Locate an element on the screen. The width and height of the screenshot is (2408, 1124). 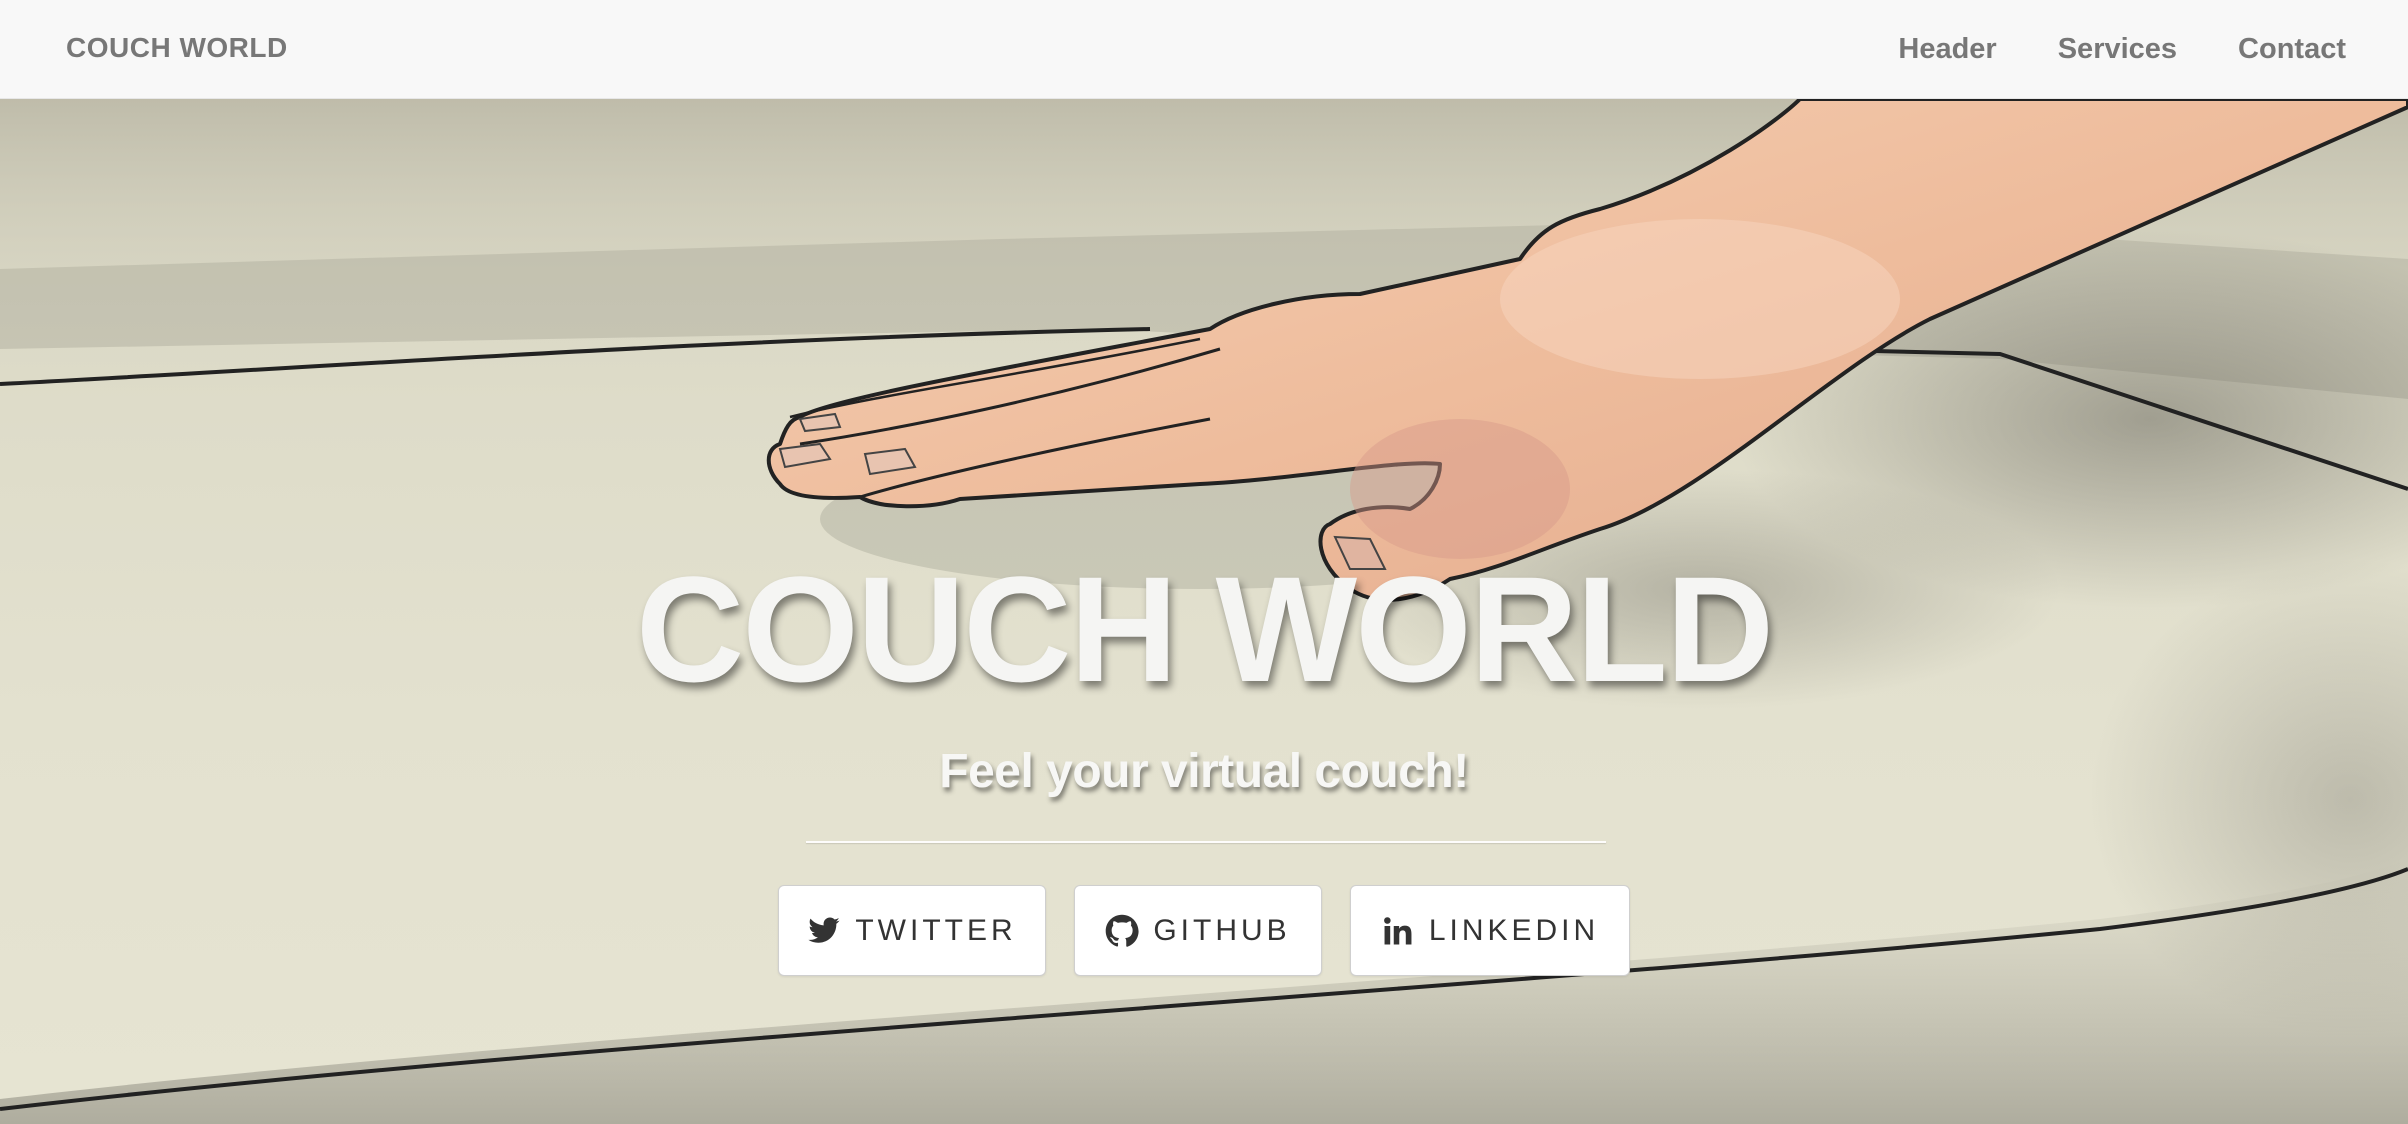
linkedin-button: LINKEDIN is located at coordinates (1490, 930).